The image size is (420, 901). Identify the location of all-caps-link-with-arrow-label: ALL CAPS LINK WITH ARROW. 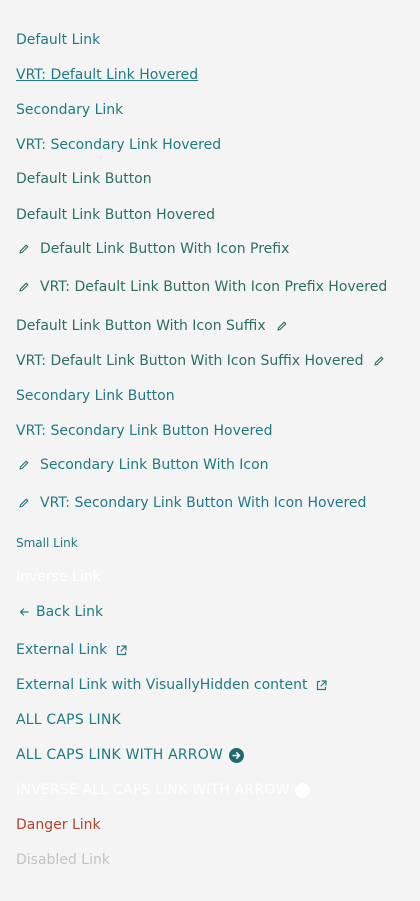
(119, 755).